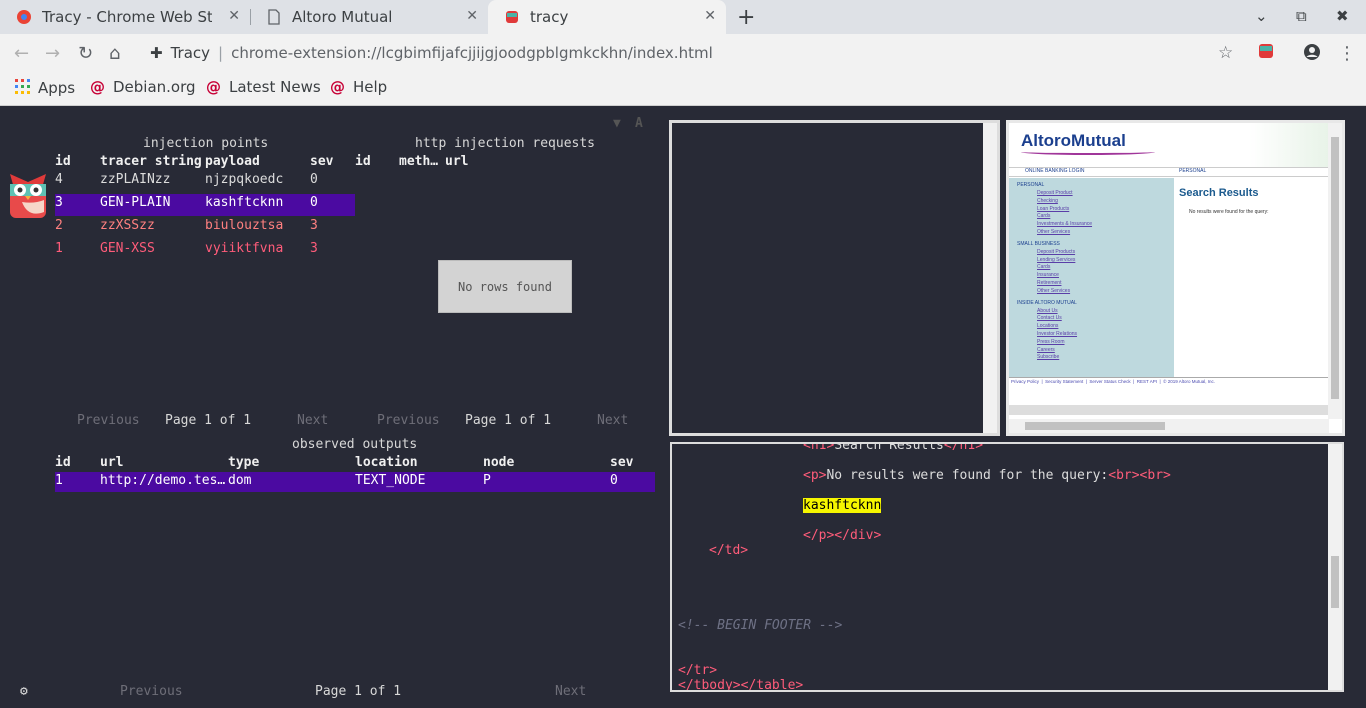 This screenshot has width=1366, height=708. What do you see at coordinates (127, 225) in the screenshot?
I see `cell-tracer: zzXSSzz` at bounding box center [127, 225].